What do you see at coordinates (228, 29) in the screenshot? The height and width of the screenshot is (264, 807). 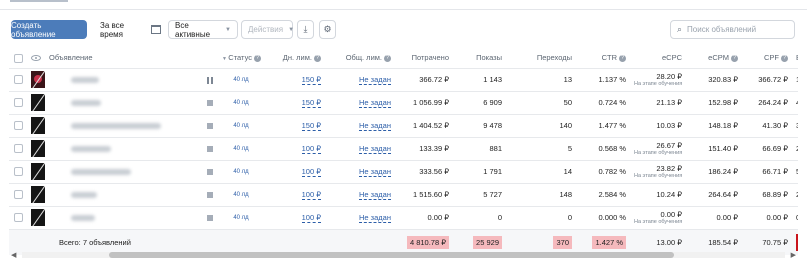 I see `chevron-down-icon: ▼` at bounding box center [228, 29].